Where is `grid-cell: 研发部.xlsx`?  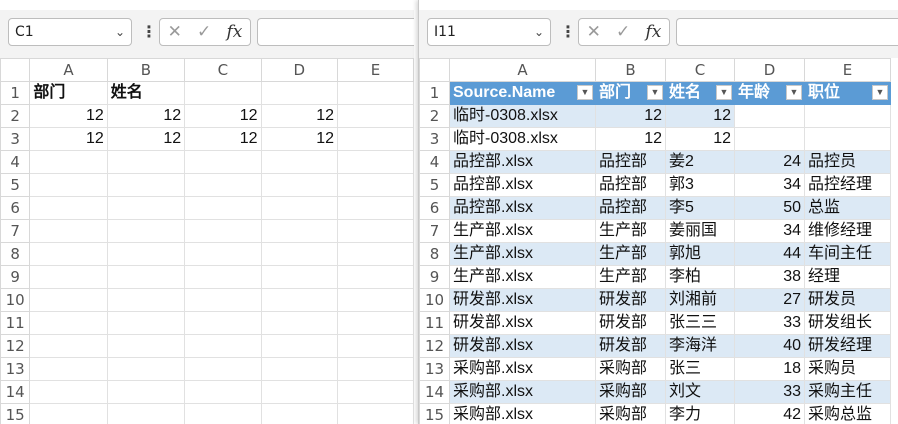 grid-cell: 研发部.xlsx is located at coordinates (522, 300).